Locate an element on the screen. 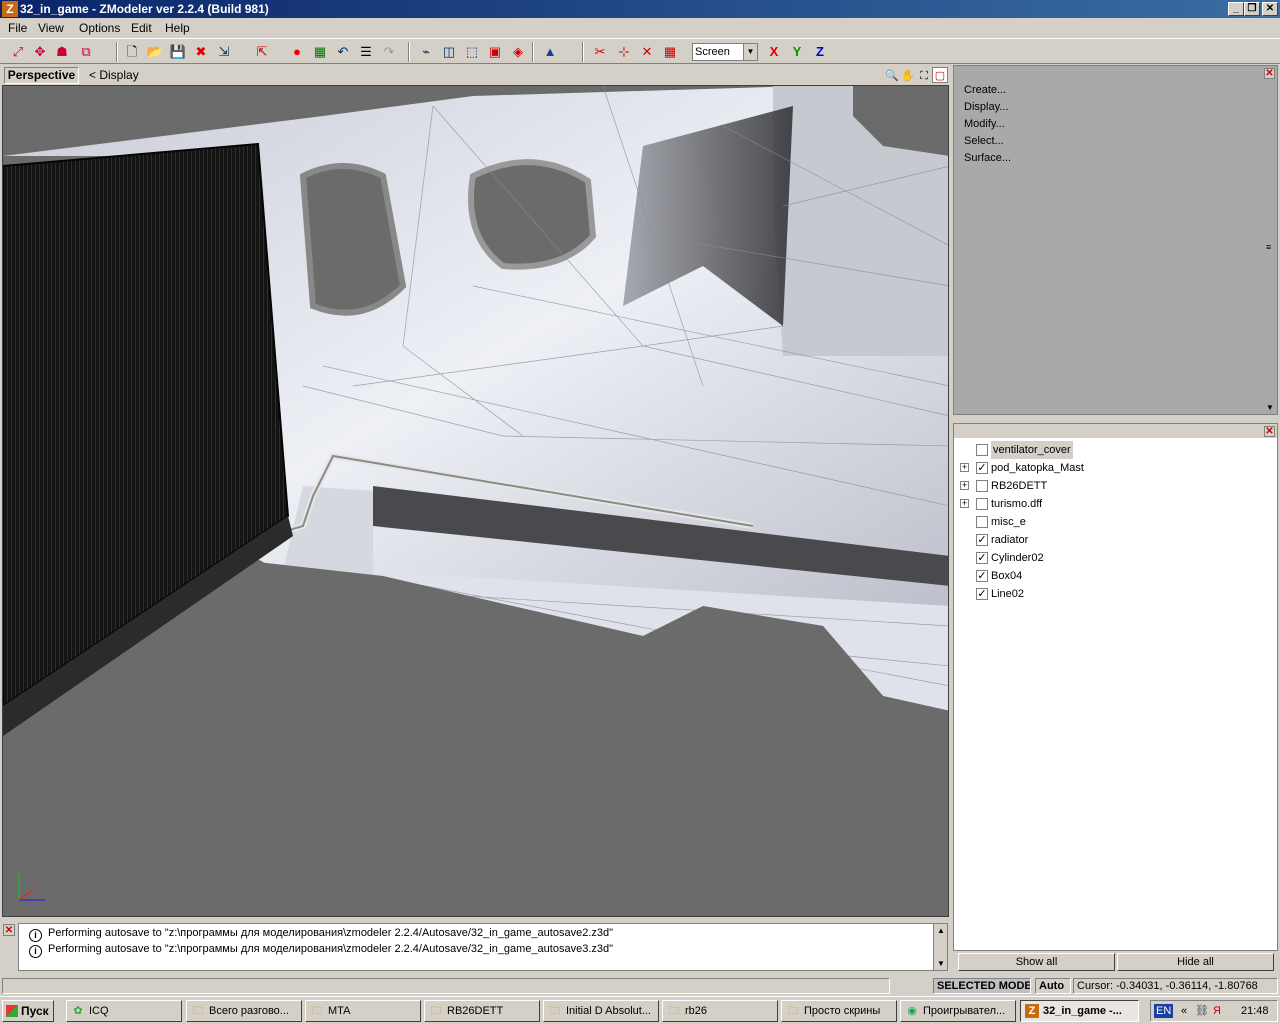  app-icon: Z is located at coordinates (10, 9).